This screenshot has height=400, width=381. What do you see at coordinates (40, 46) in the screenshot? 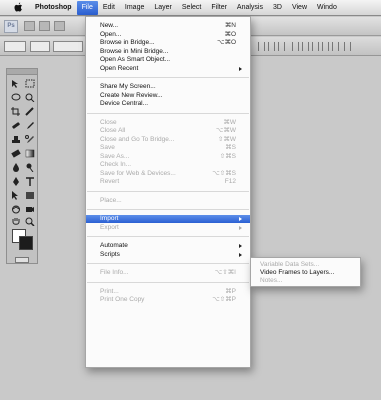
I see `auto-select-checkbox` at bounding box center [40, 46].